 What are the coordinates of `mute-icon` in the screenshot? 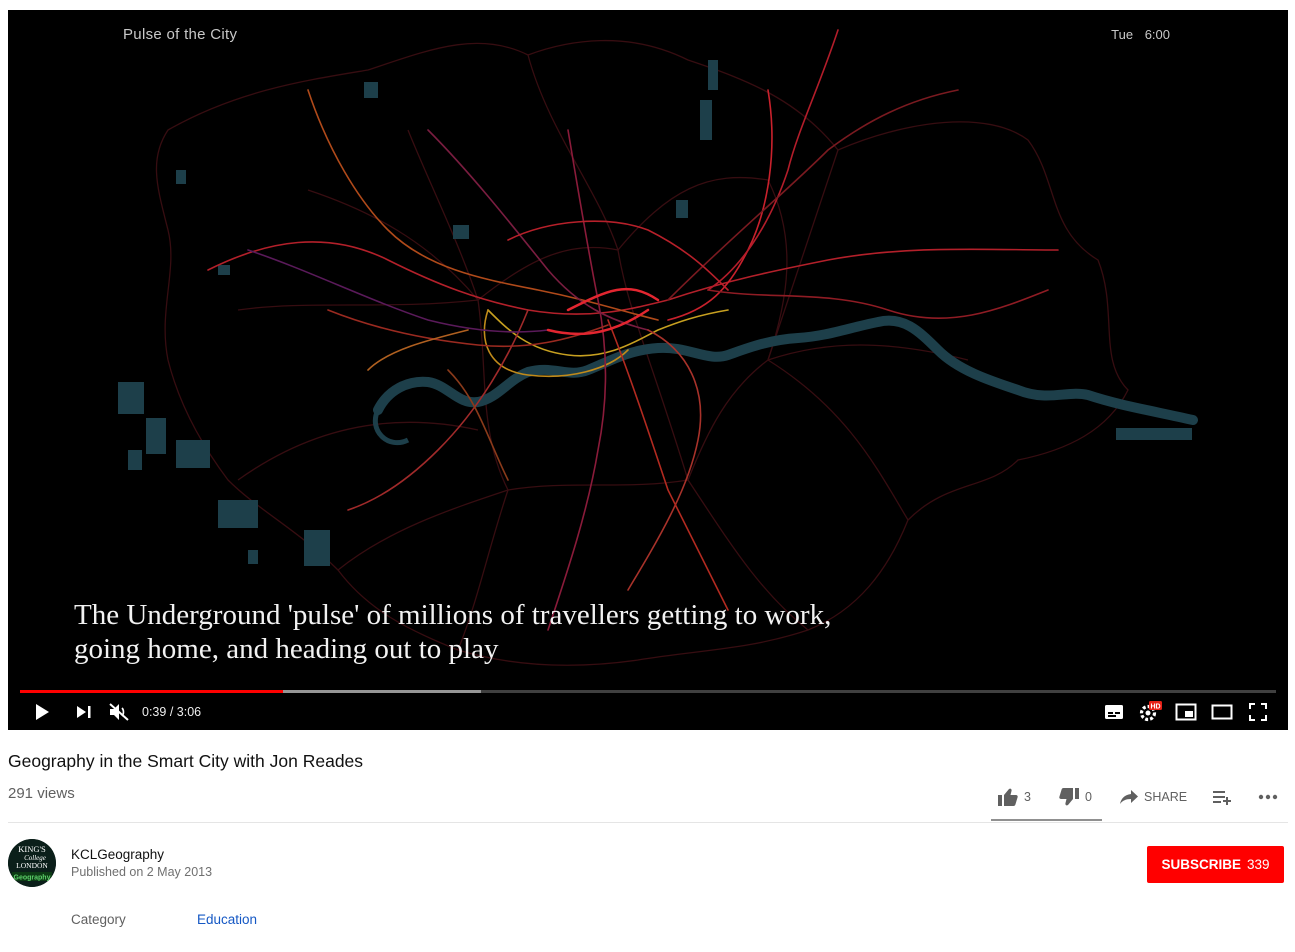 It's located at (119, 712).